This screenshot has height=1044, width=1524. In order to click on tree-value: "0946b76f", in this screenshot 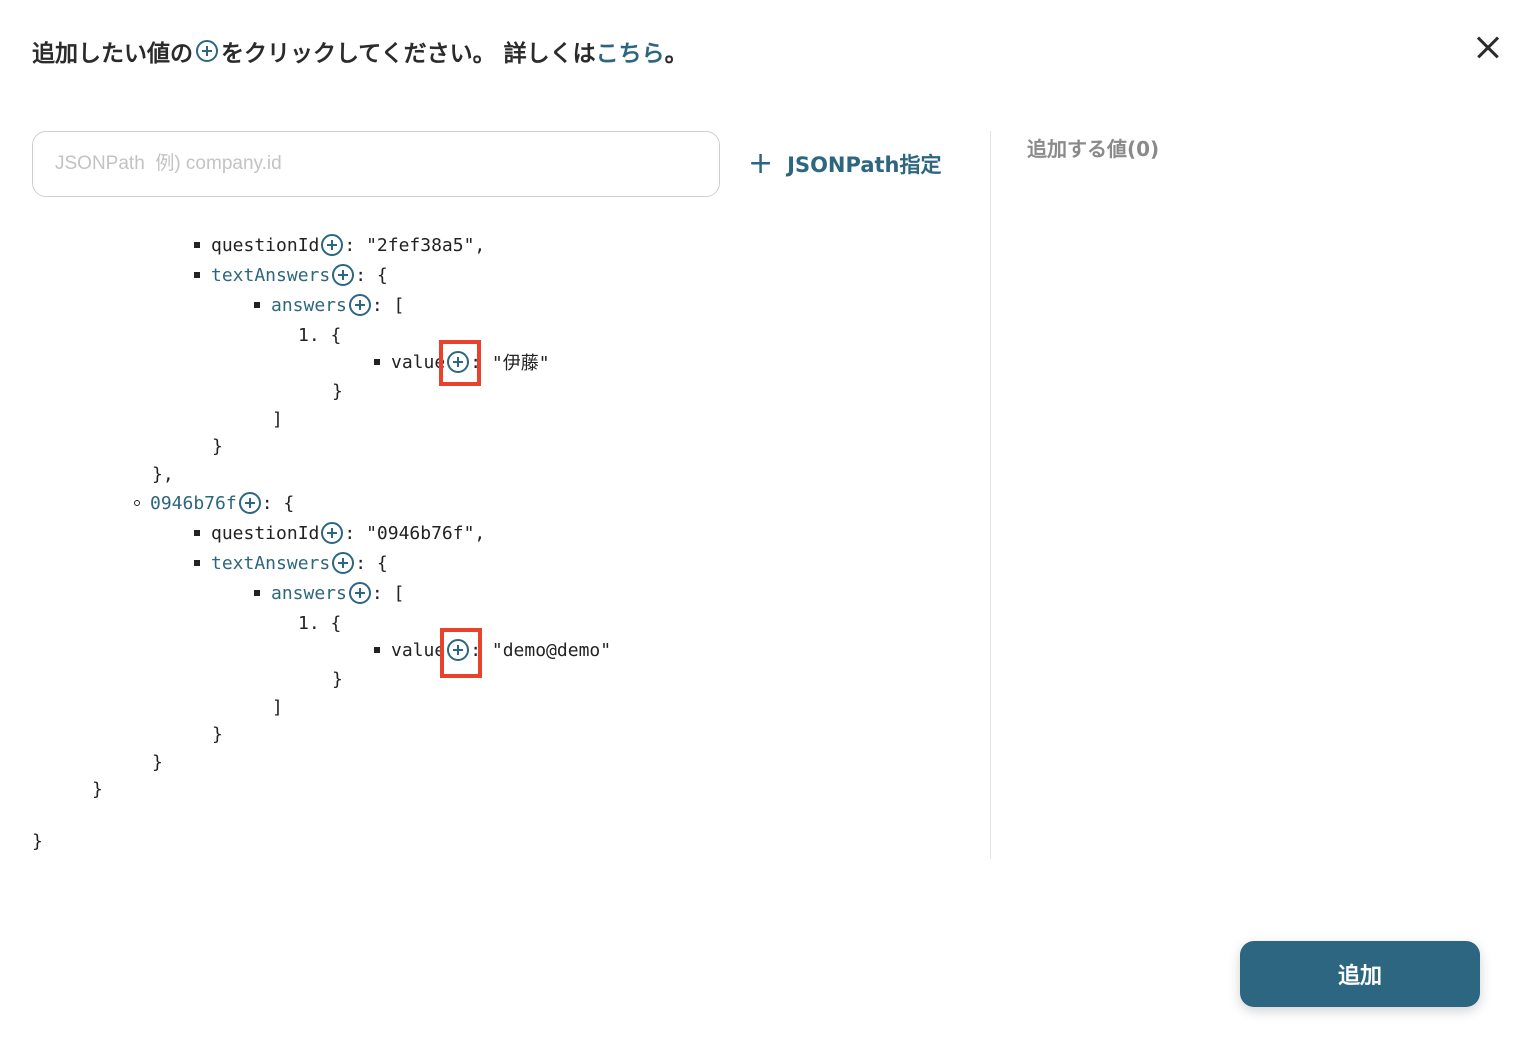, I will do `click(426, 533)`.